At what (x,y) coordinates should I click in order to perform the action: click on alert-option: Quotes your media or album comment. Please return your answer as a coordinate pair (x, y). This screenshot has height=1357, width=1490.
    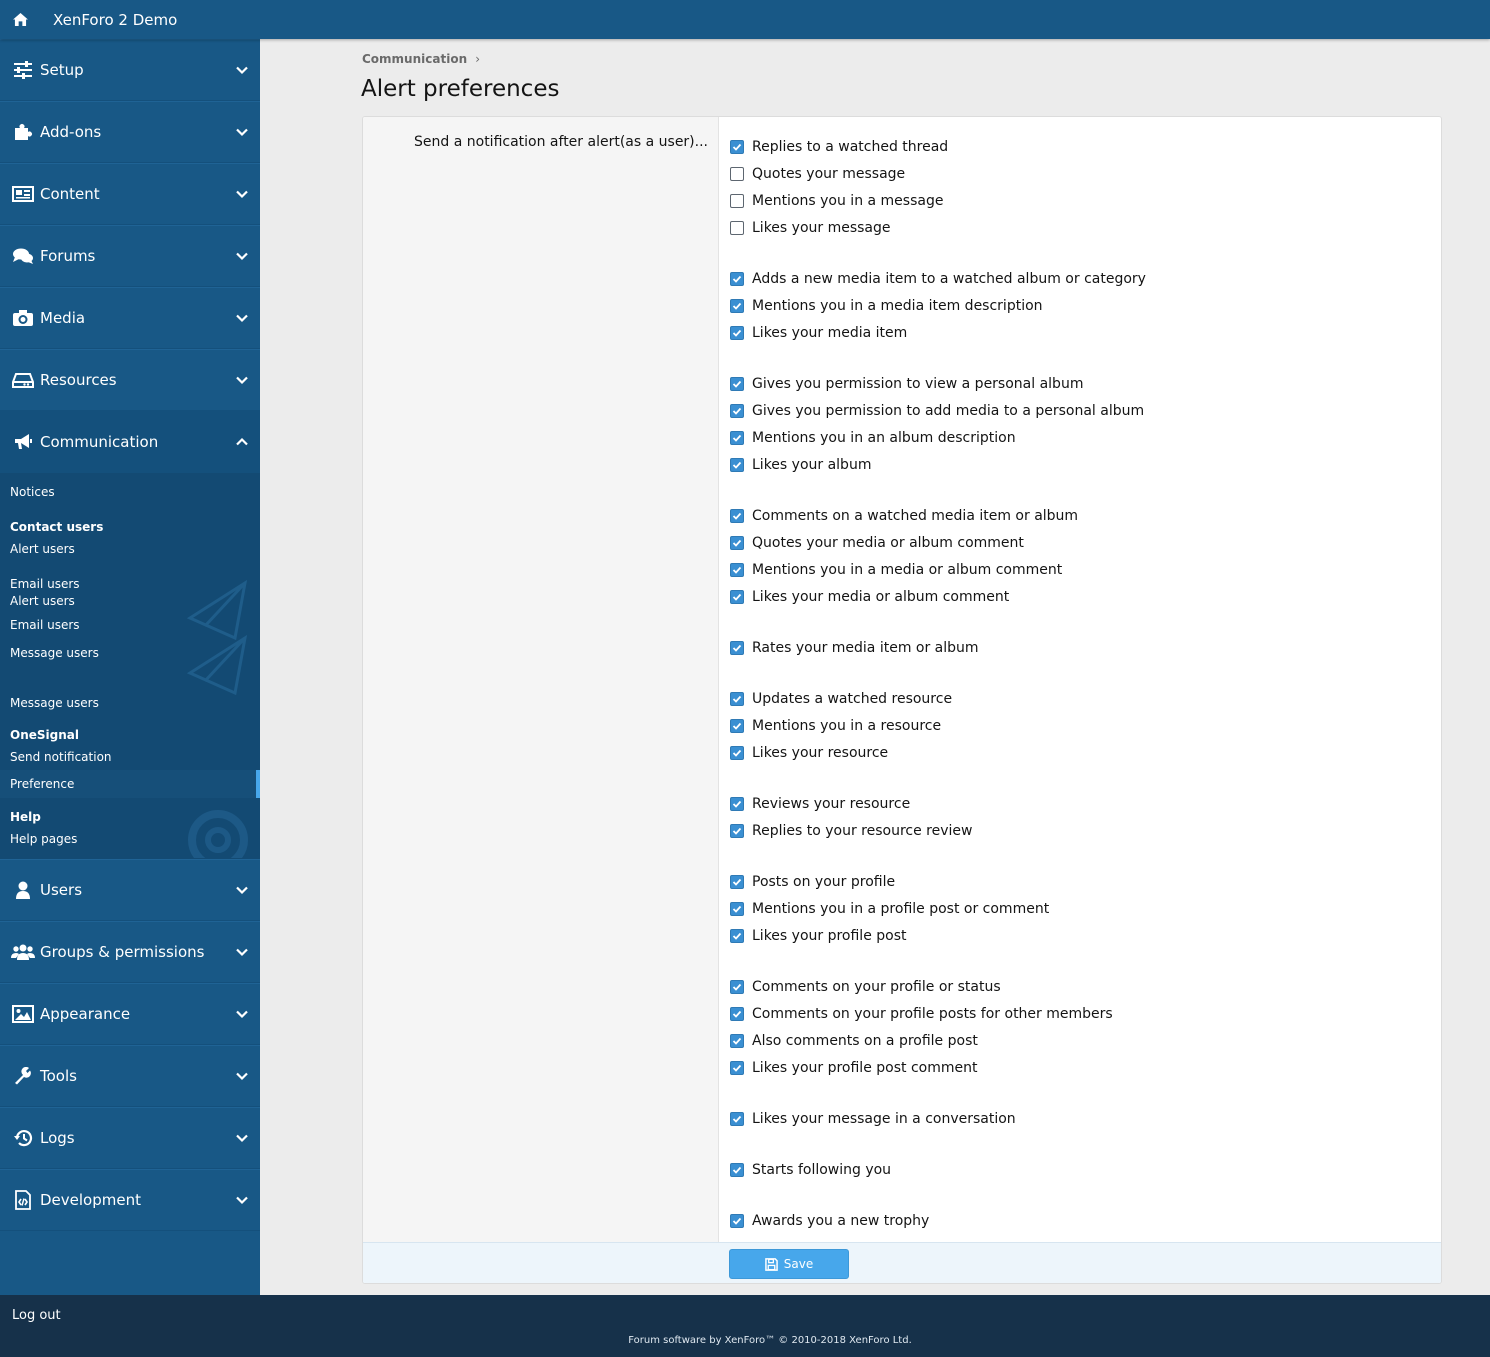
    Looking at the image, I should click on (1080, 542).